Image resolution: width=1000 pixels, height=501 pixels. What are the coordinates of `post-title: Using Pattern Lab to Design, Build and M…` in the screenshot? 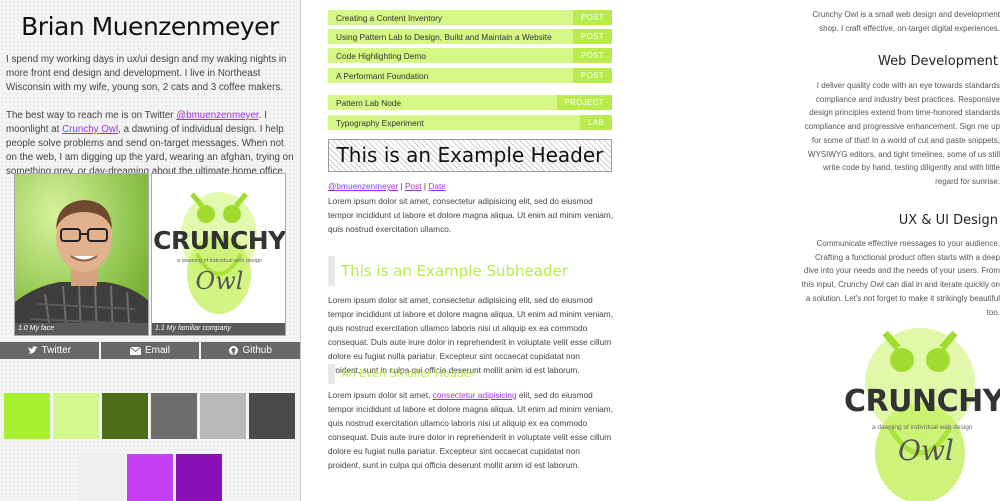 It's located at (444, 36).